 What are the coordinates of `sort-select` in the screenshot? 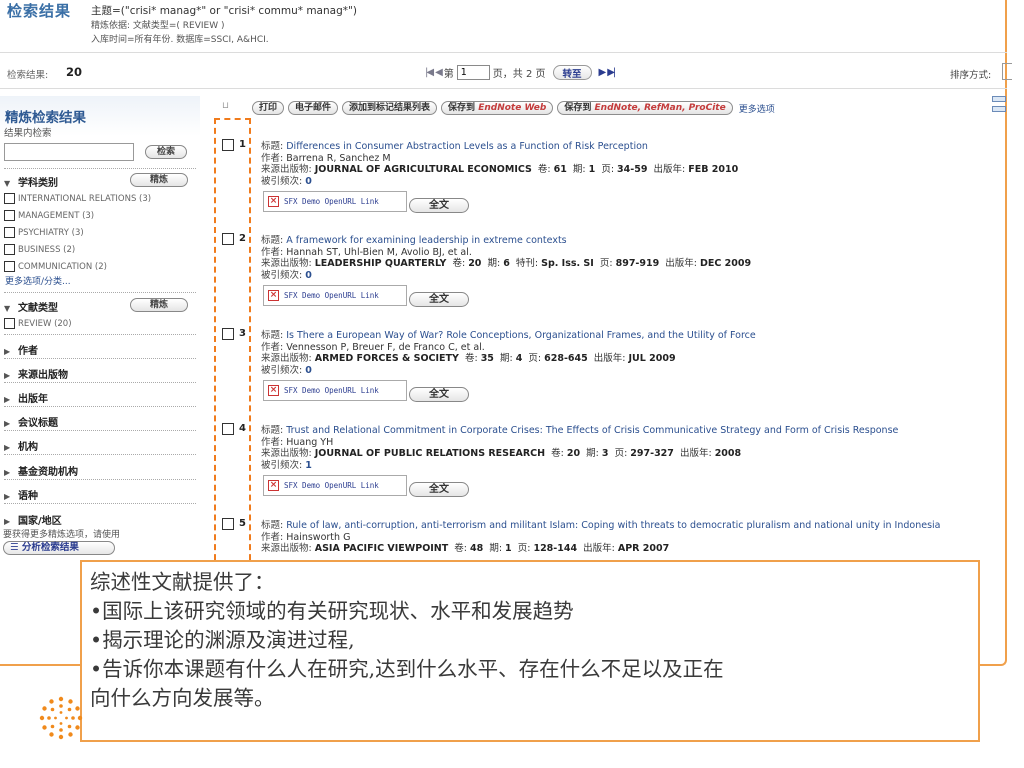 It's located at (1007, 71).